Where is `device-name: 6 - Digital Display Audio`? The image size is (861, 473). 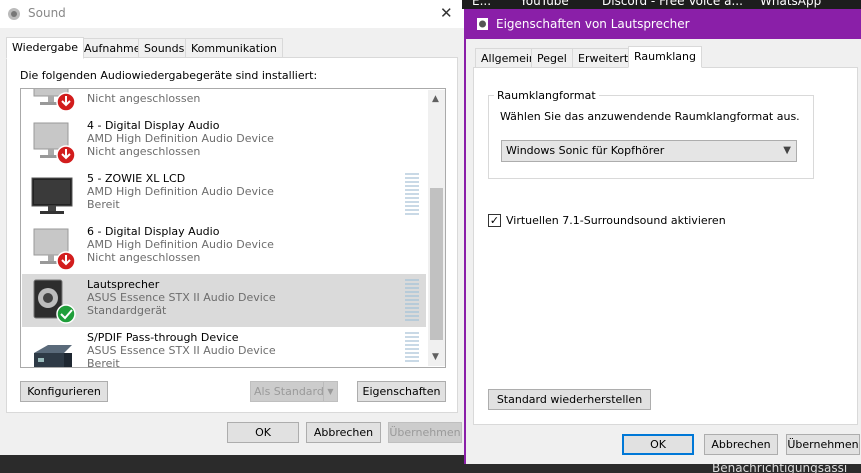
device-name: 6 - Digital Display Audio is located at coordinates (153, 231).